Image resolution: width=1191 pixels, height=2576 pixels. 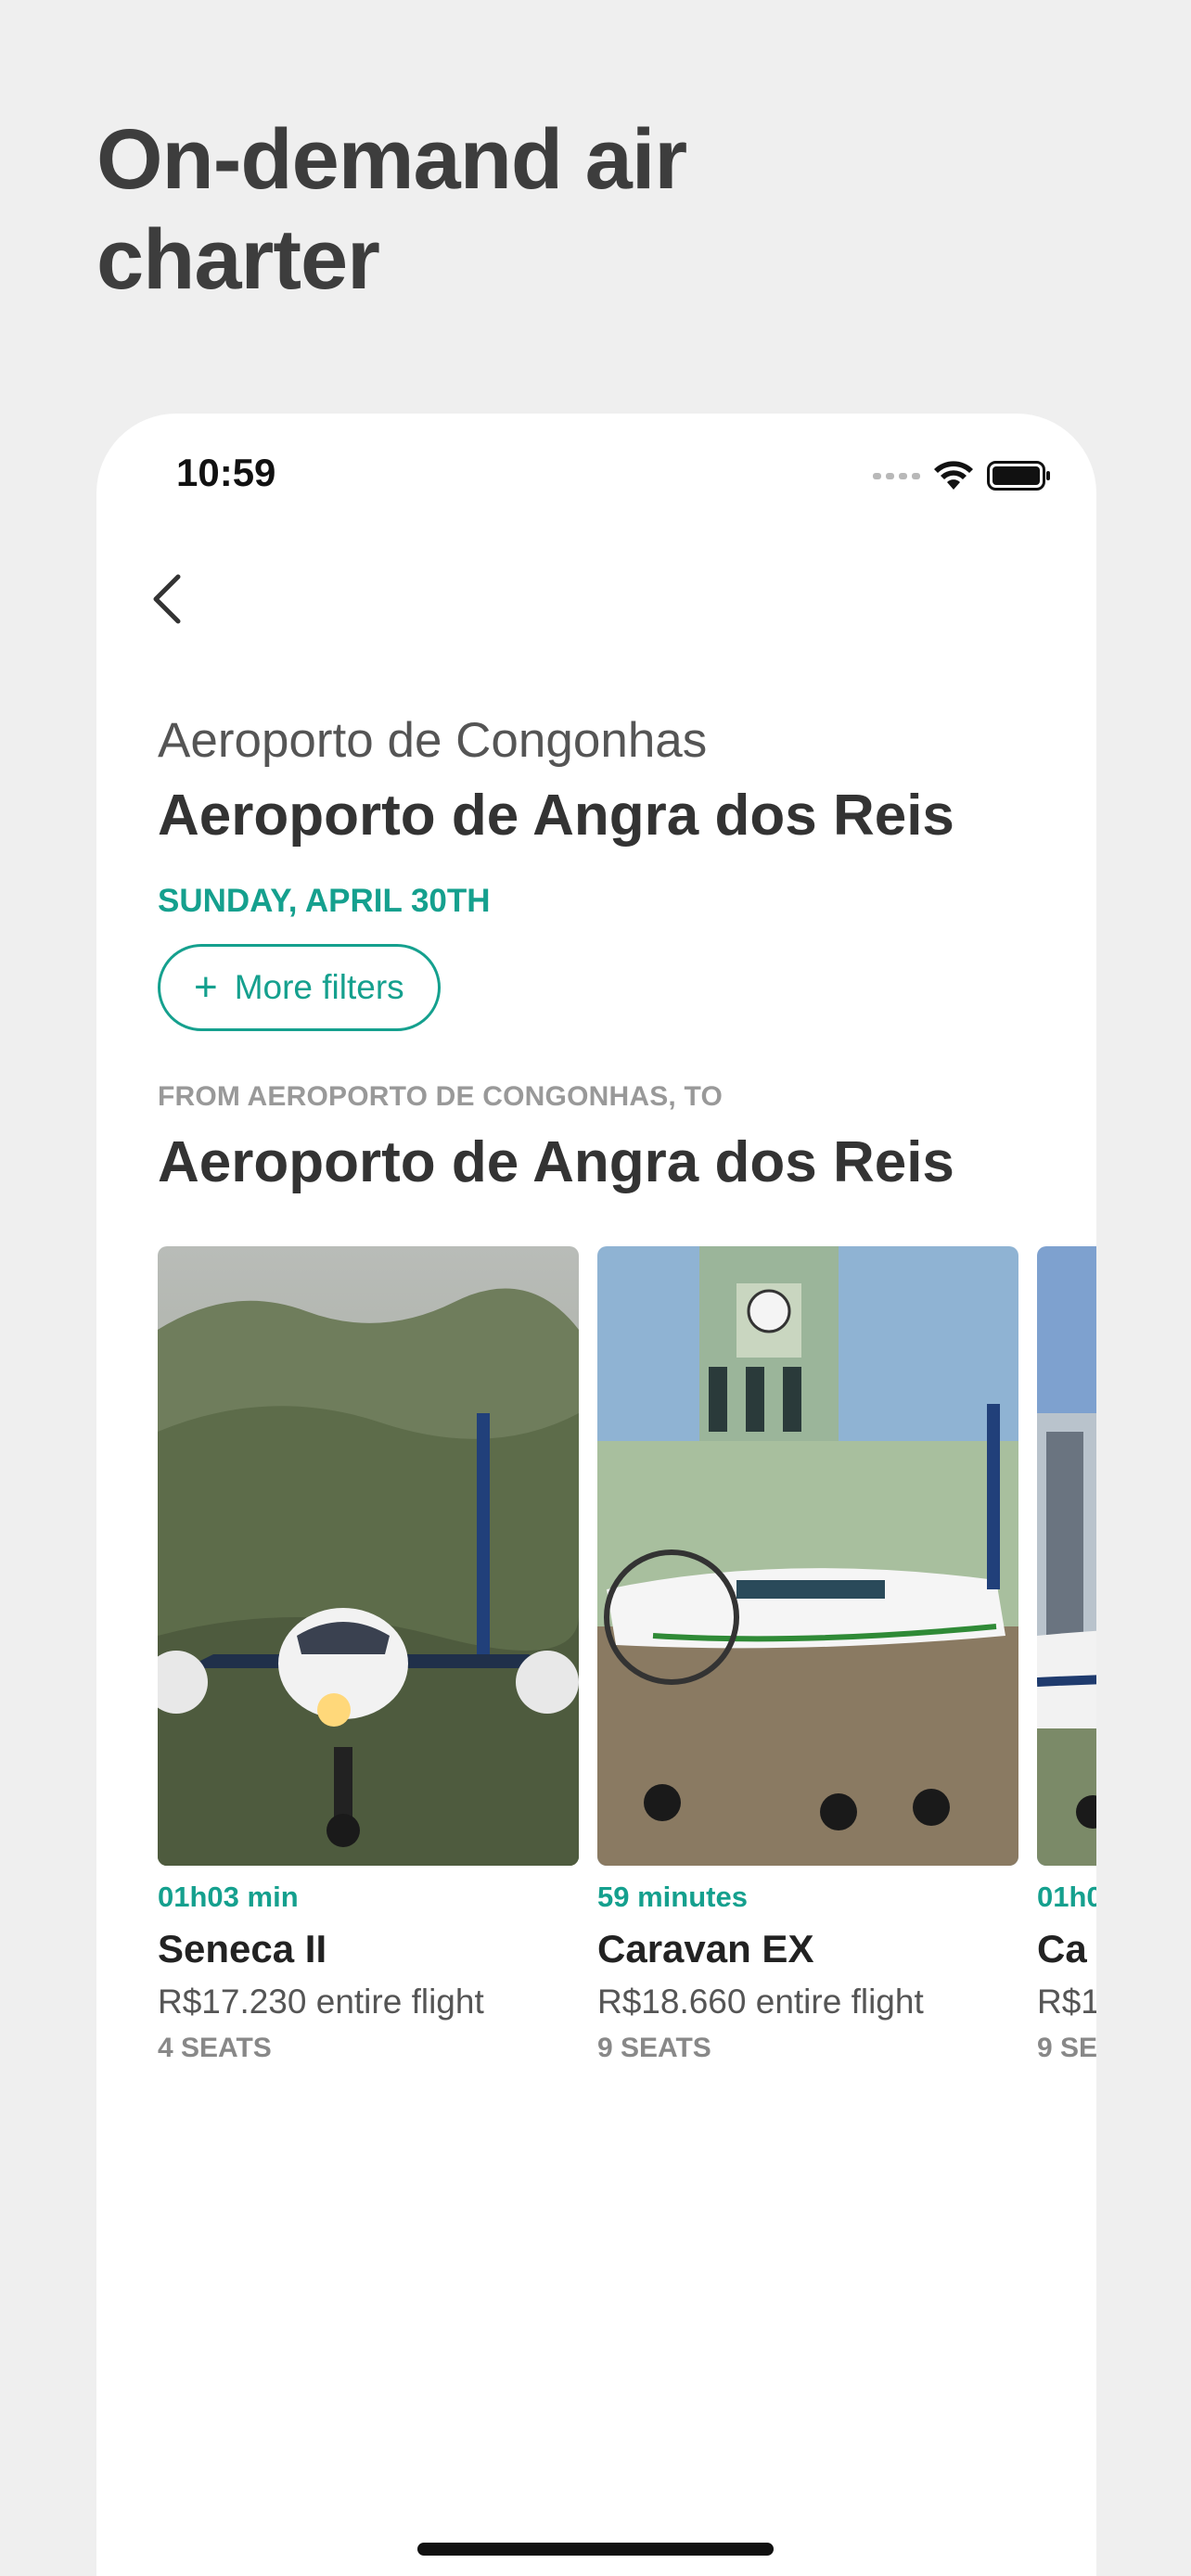 I want to click on flight-price: R$1, so click(x=1066, y=2002).